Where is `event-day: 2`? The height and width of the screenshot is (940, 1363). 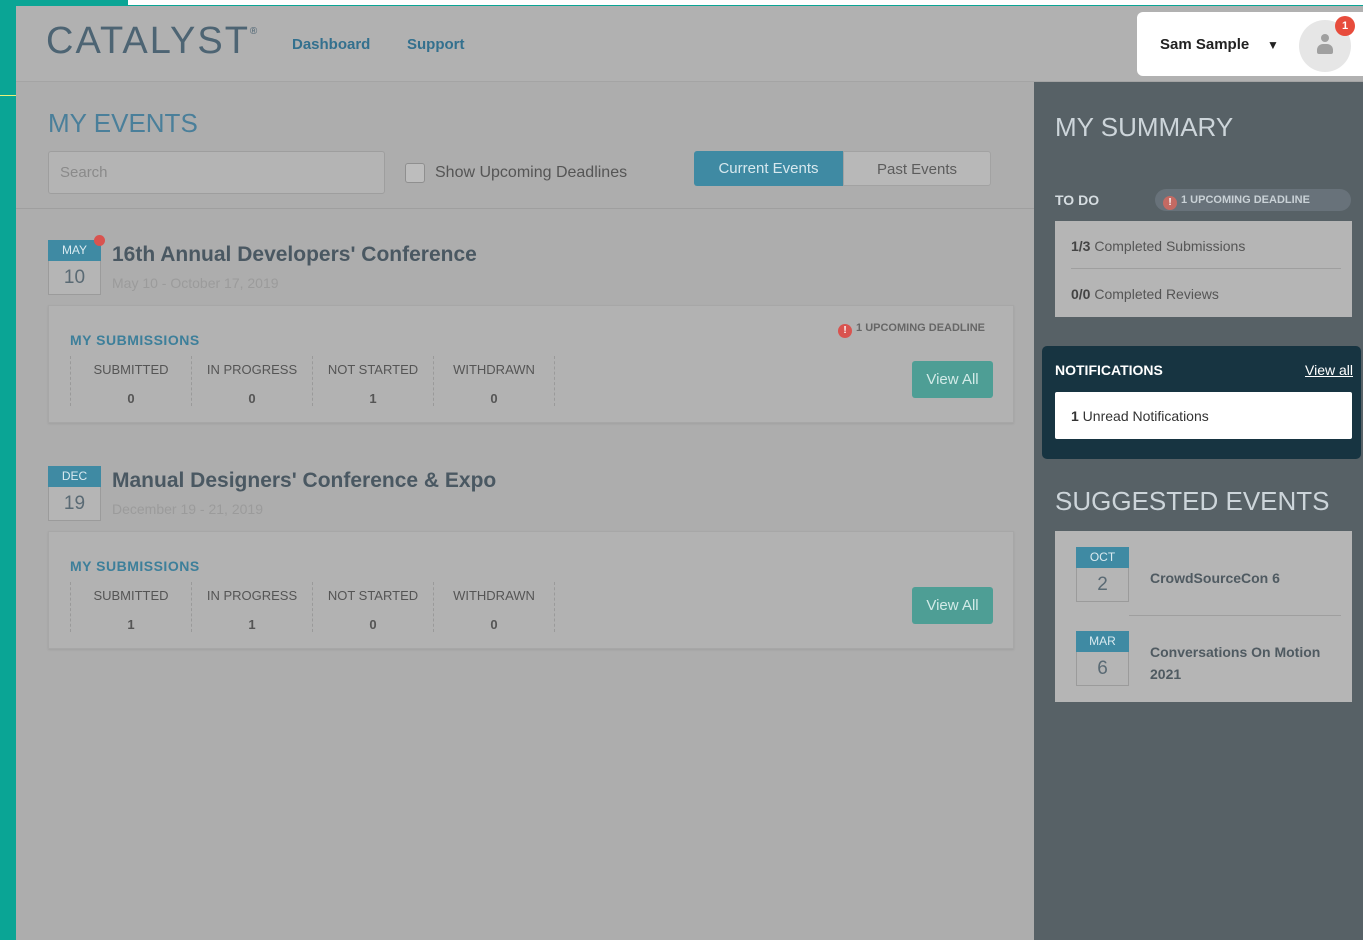 event-day: 2 is located at coordinates (1102, 585).